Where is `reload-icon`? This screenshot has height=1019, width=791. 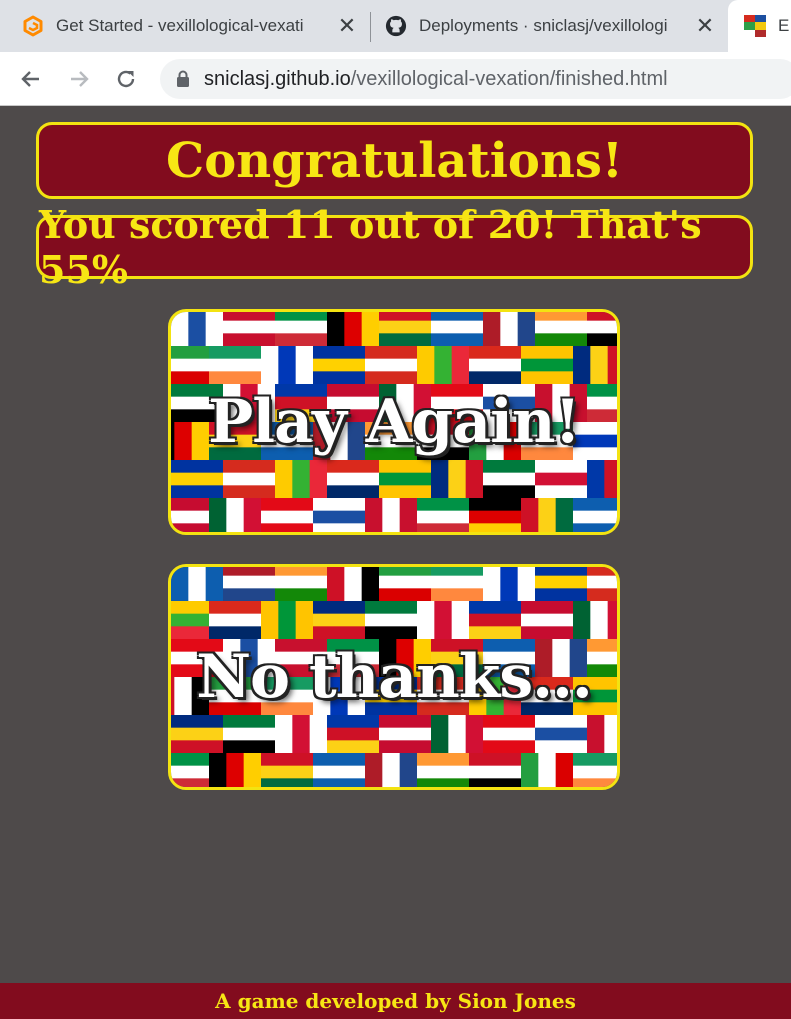
reload-icon is located at coordinates (126, 79).